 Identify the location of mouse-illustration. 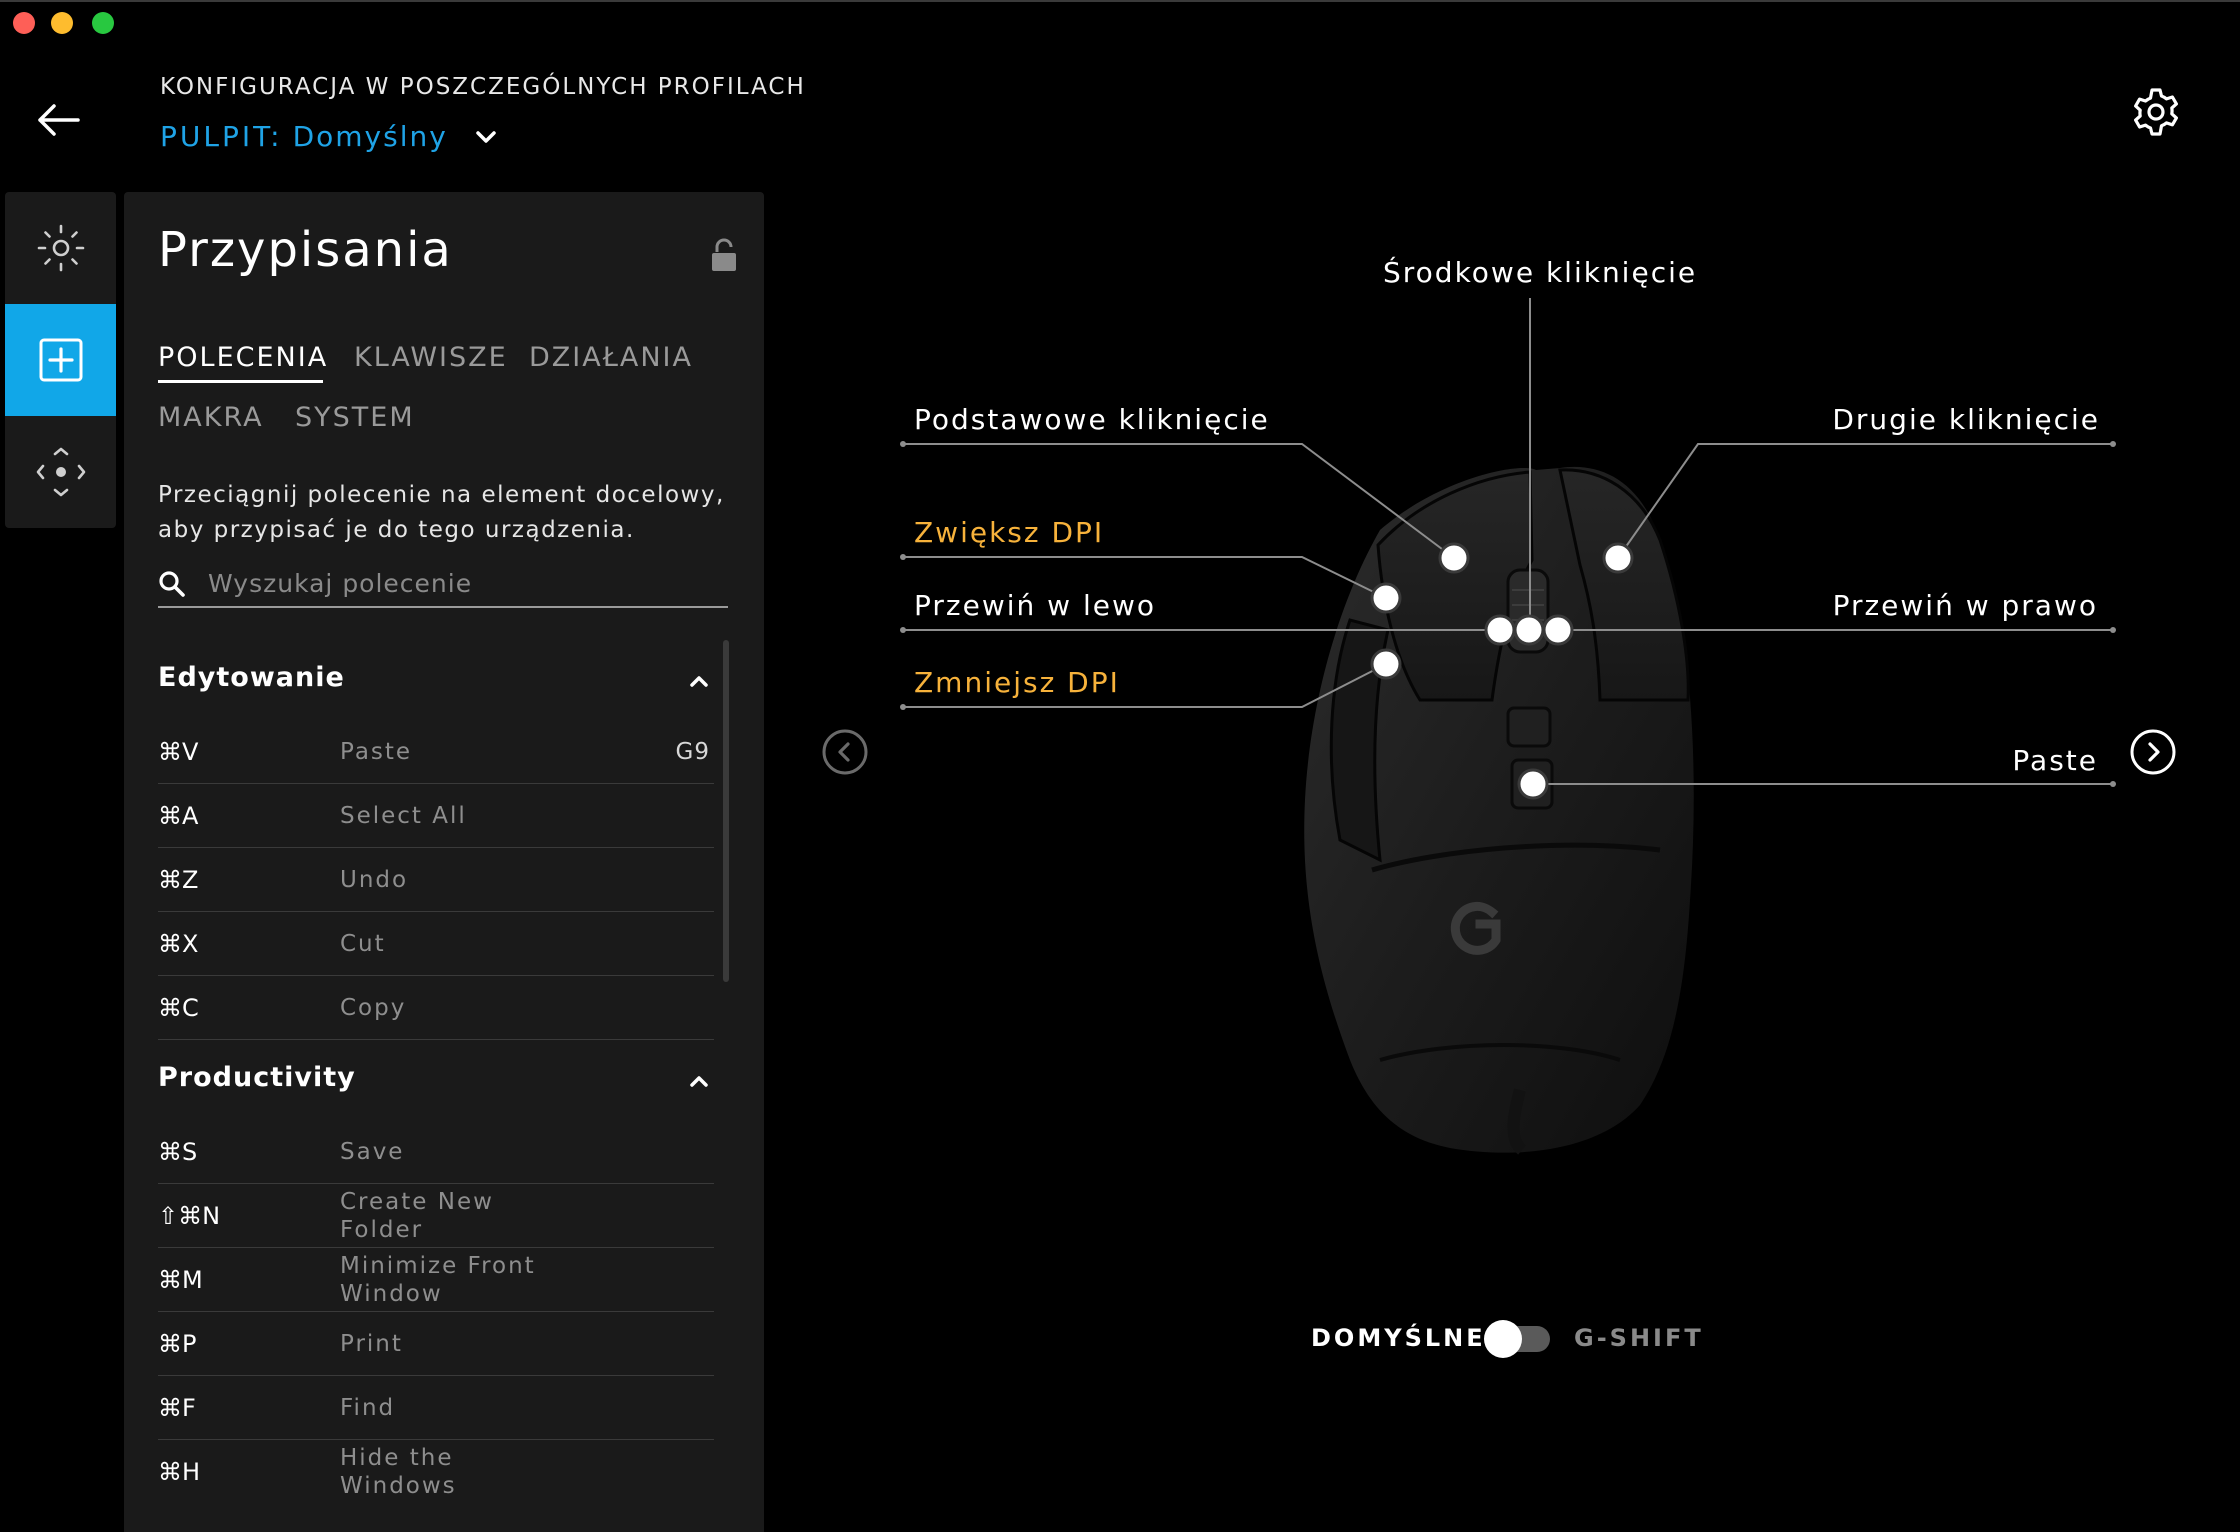
(1499, 810).